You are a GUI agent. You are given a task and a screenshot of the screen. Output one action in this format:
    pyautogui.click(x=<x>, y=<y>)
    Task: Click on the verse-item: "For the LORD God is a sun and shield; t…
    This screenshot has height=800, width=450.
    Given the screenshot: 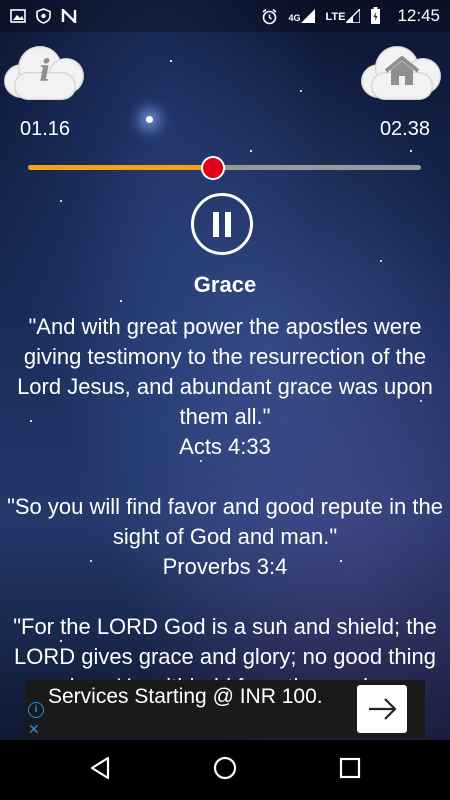 What is the action you would take?
    pyautogui.click(x=225, y=647)
    